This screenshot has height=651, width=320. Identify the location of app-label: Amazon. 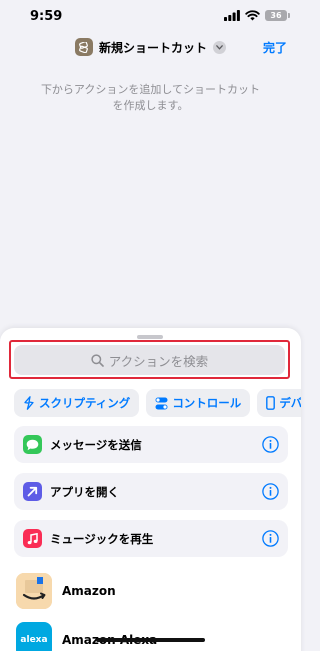
(89, 591).